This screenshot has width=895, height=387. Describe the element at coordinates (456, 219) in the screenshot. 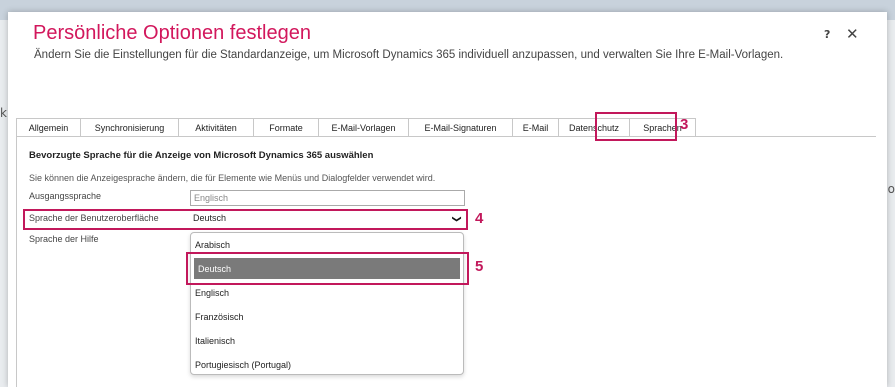

I see `chevron-down-icon: ❮` at that location.